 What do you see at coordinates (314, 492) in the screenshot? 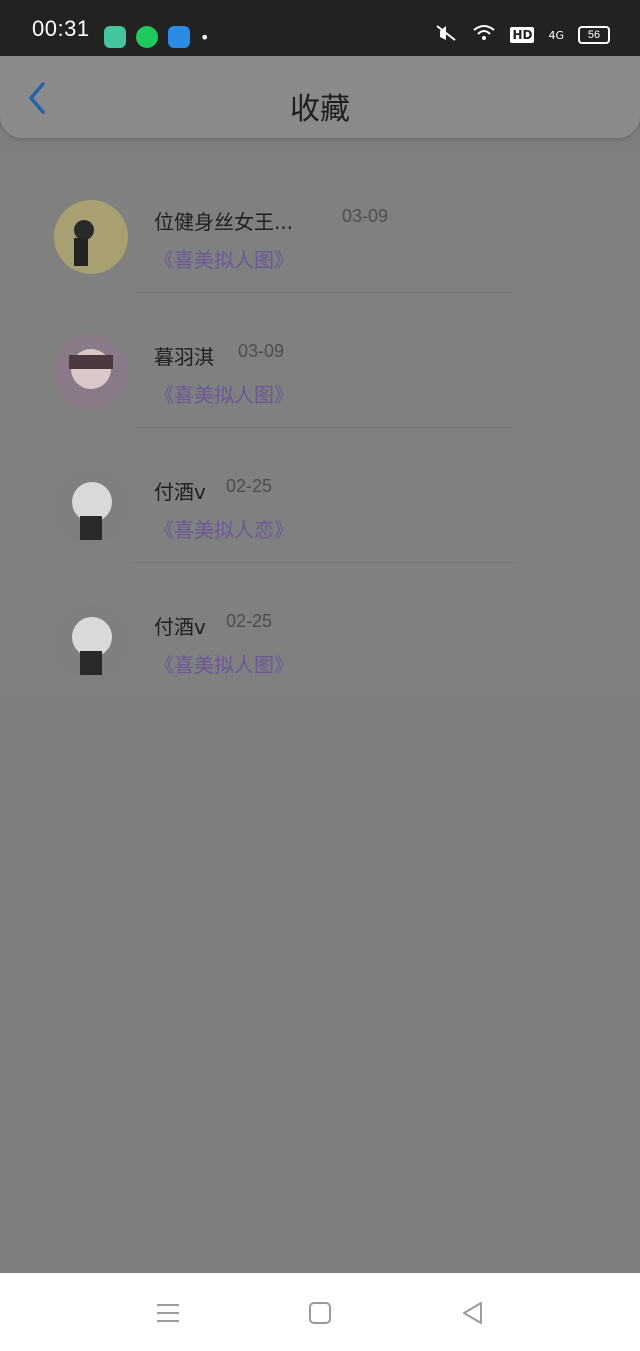
I see `list-item: 付酒v 02-25 《喜美拟人恋》` at bounding box center [314, 492].